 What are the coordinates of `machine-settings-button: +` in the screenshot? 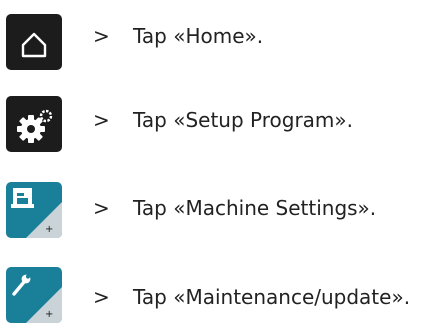 It's located at (34, 210).